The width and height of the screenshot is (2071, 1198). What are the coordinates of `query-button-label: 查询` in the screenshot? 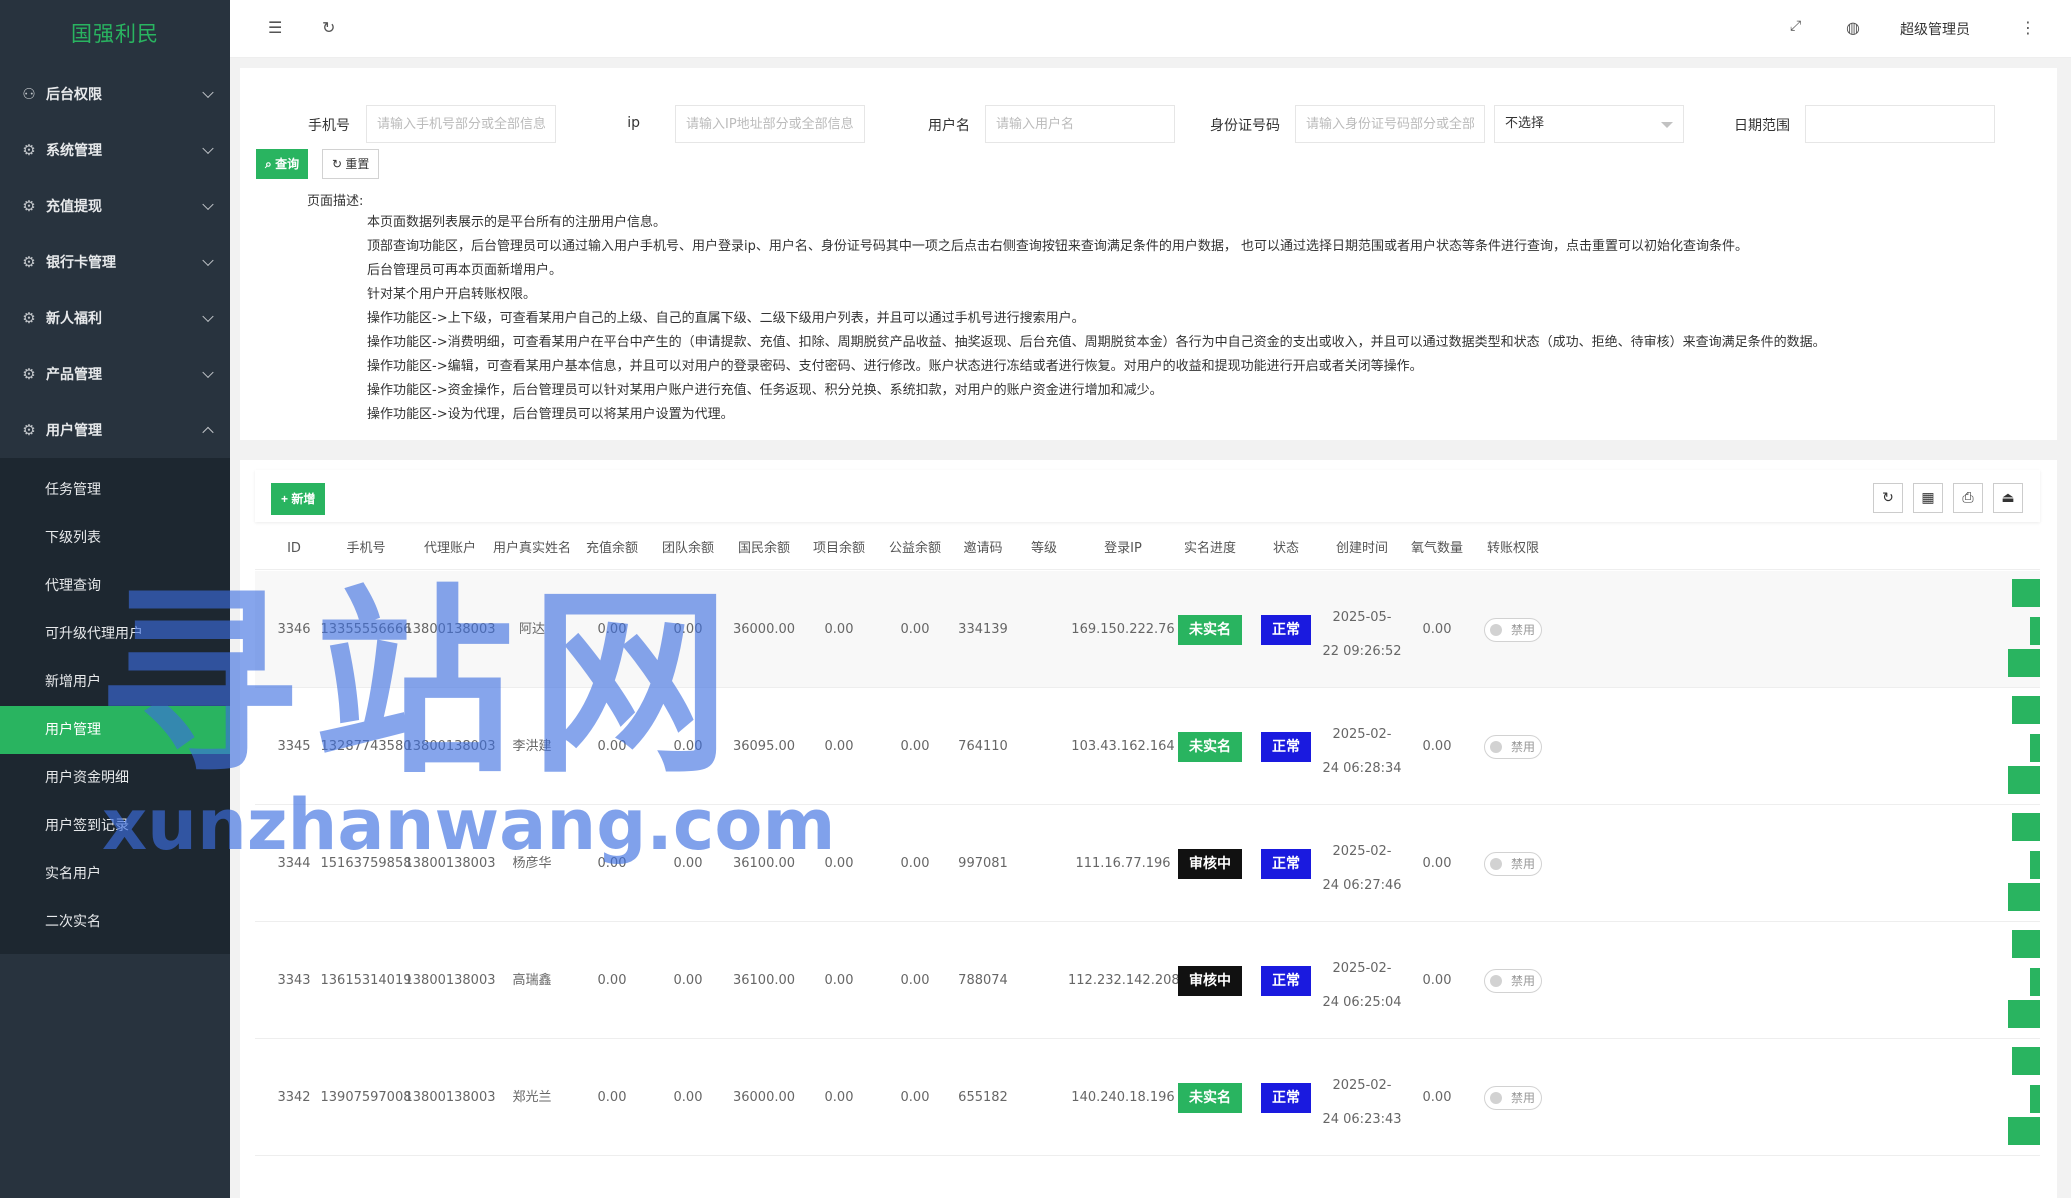 It's located at (287, 164).